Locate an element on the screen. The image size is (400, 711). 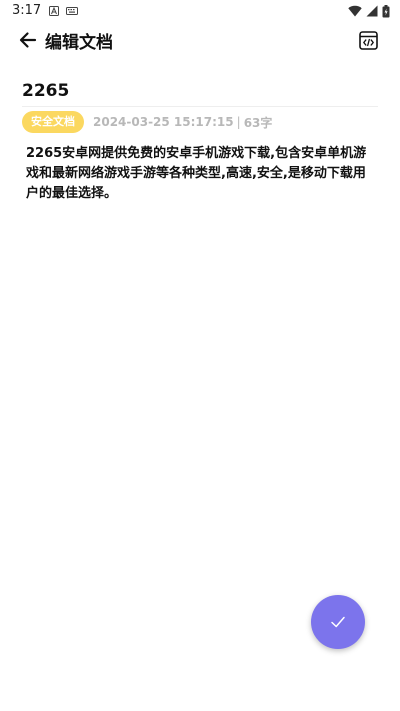
status-time: 3:17 is located at coordinates (27, 10).